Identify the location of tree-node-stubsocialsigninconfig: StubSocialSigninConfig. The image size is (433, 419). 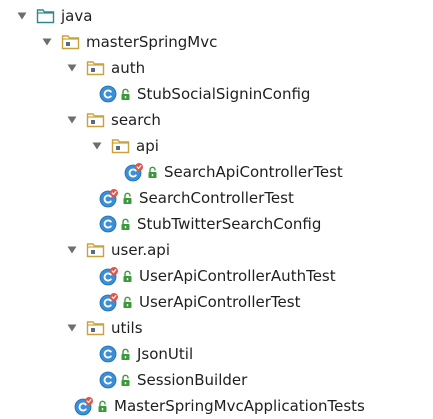
(216, 94).